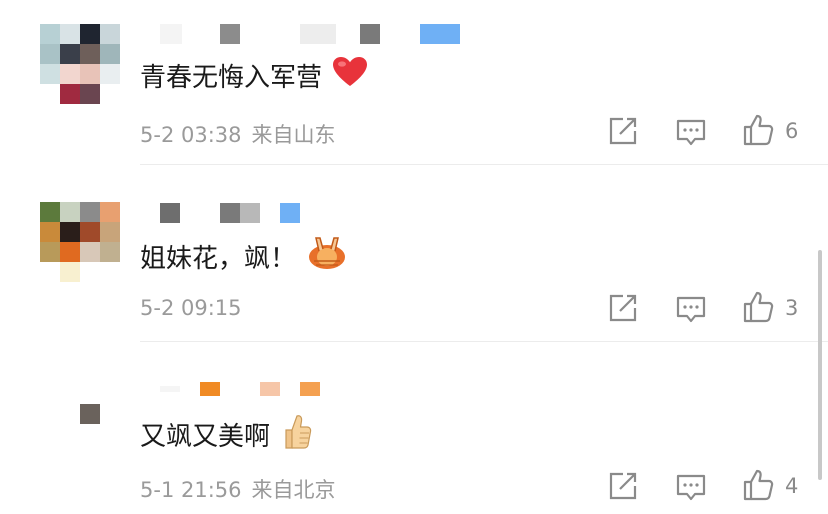 This screenshot has height=514, width=828. What do you see at coordinates (191, 135) in the screenshot?
I see `comment-date: 5-2 03:38` at bounding box center [191, 135].